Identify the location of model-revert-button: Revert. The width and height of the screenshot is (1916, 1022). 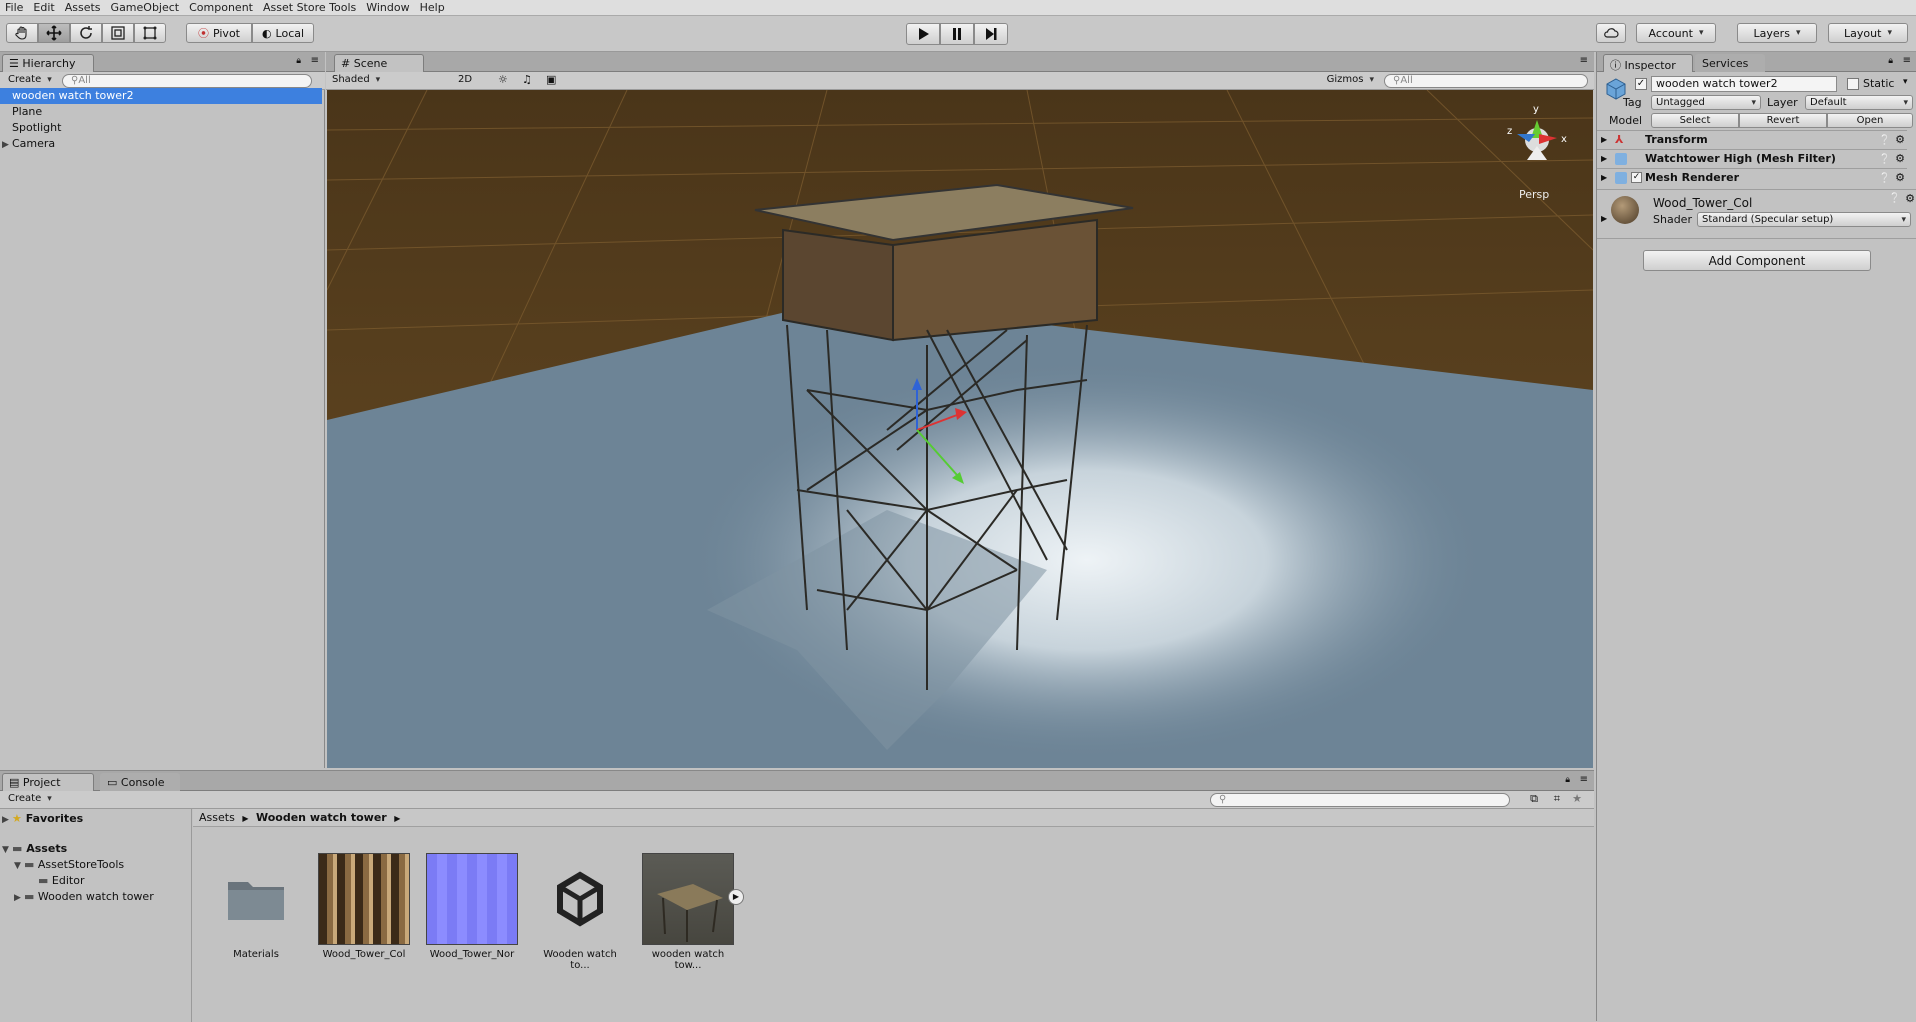
(1783, 120).